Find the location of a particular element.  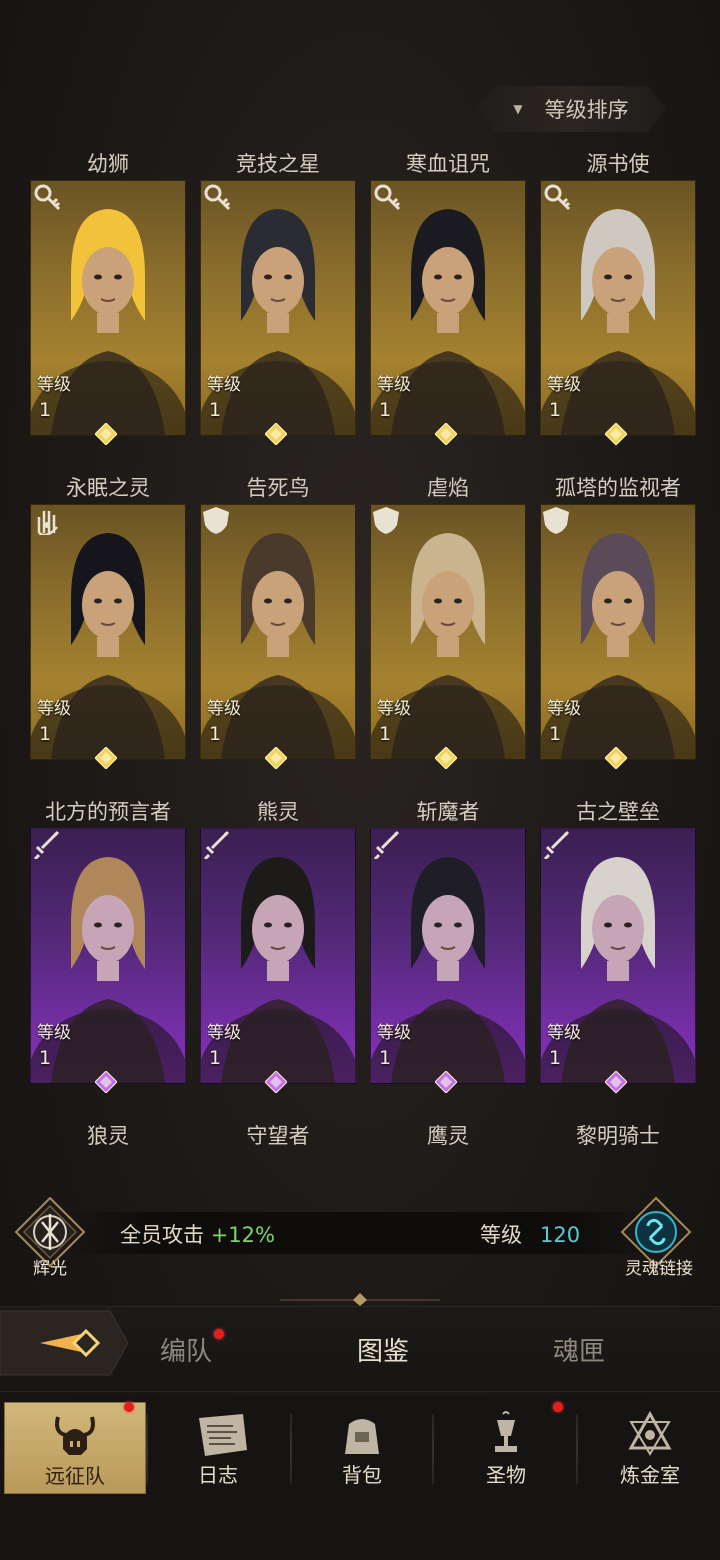

chalice-icon is located at coordinates (506, 1431).